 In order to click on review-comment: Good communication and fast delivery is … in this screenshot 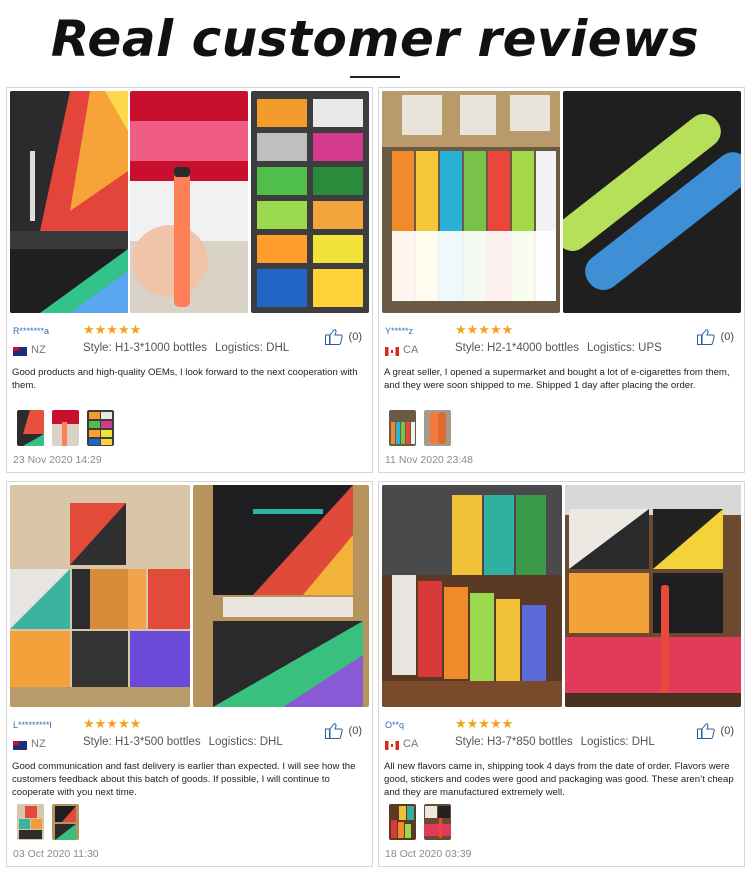, I will do `click(184, 779)`.